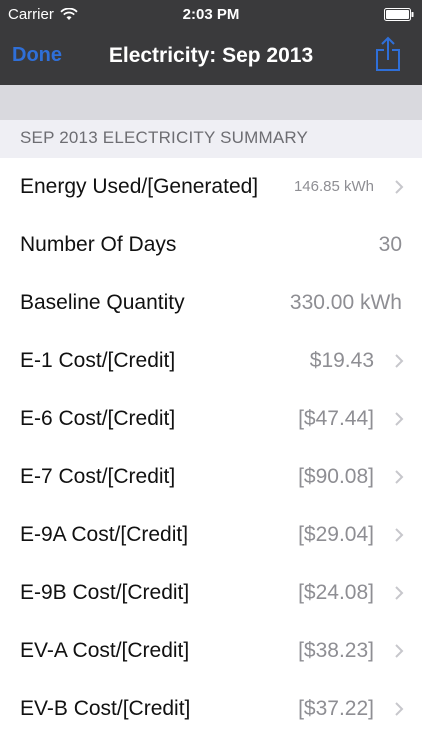  What do you see at coordinates (105, 650) in the screenshot?
I see `row-label: EV-A Cost/[Credit]` at bounding box center [105, 650].